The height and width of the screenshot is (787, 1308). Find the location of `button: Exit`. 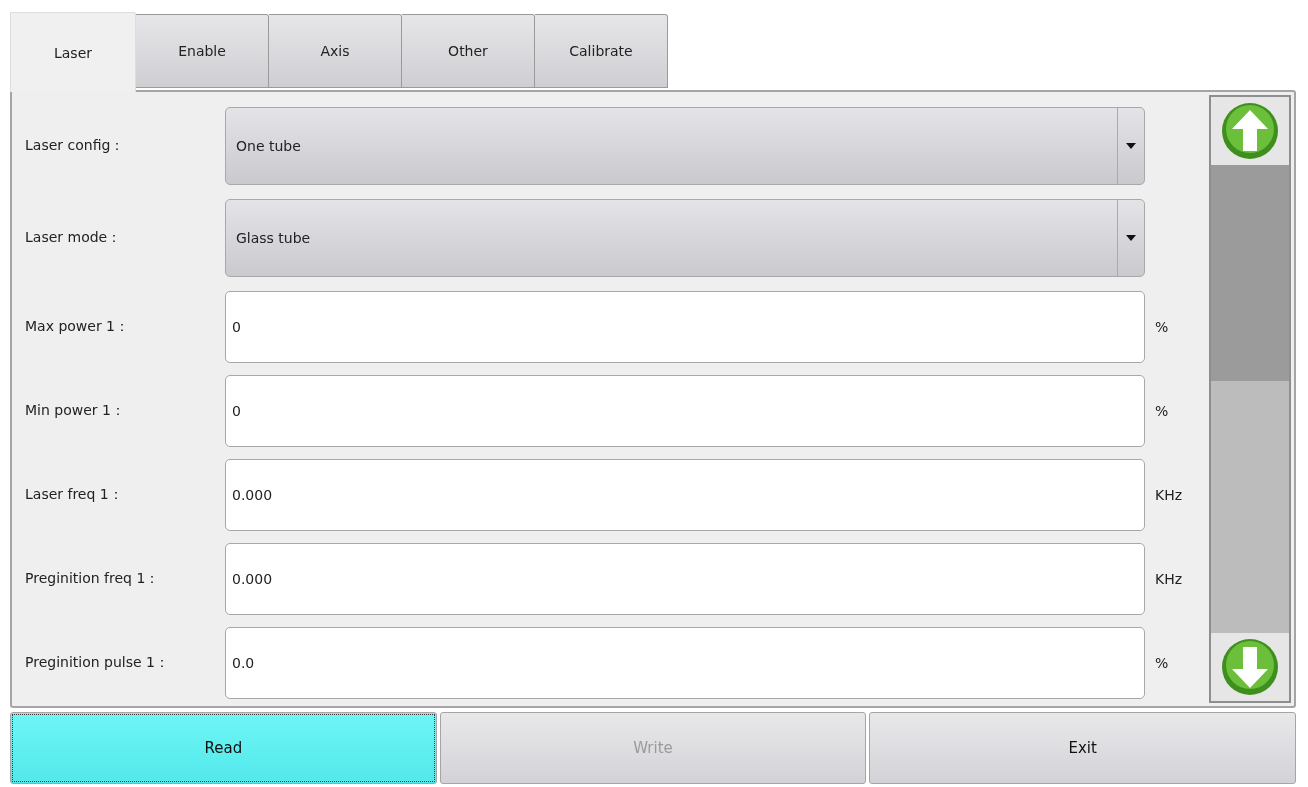

button: Exit is located at coordinates (1082, 748).